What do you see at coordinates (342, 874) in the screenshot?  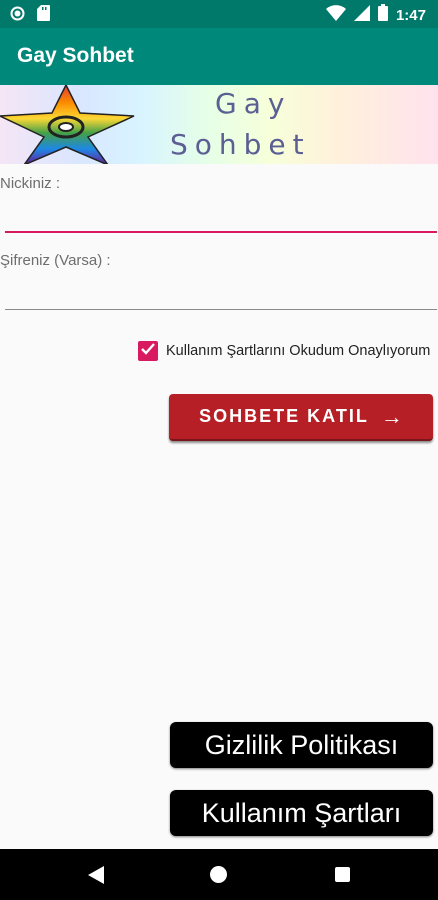 I see `recents-icon` at bounding box center [342, 874].